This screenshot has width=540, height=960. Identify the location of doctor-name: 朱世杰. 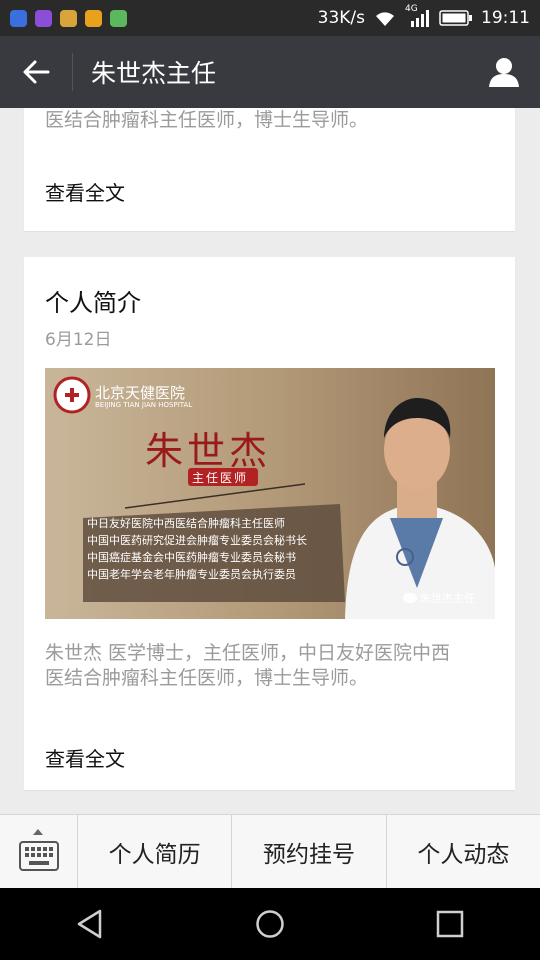
(208, 451).